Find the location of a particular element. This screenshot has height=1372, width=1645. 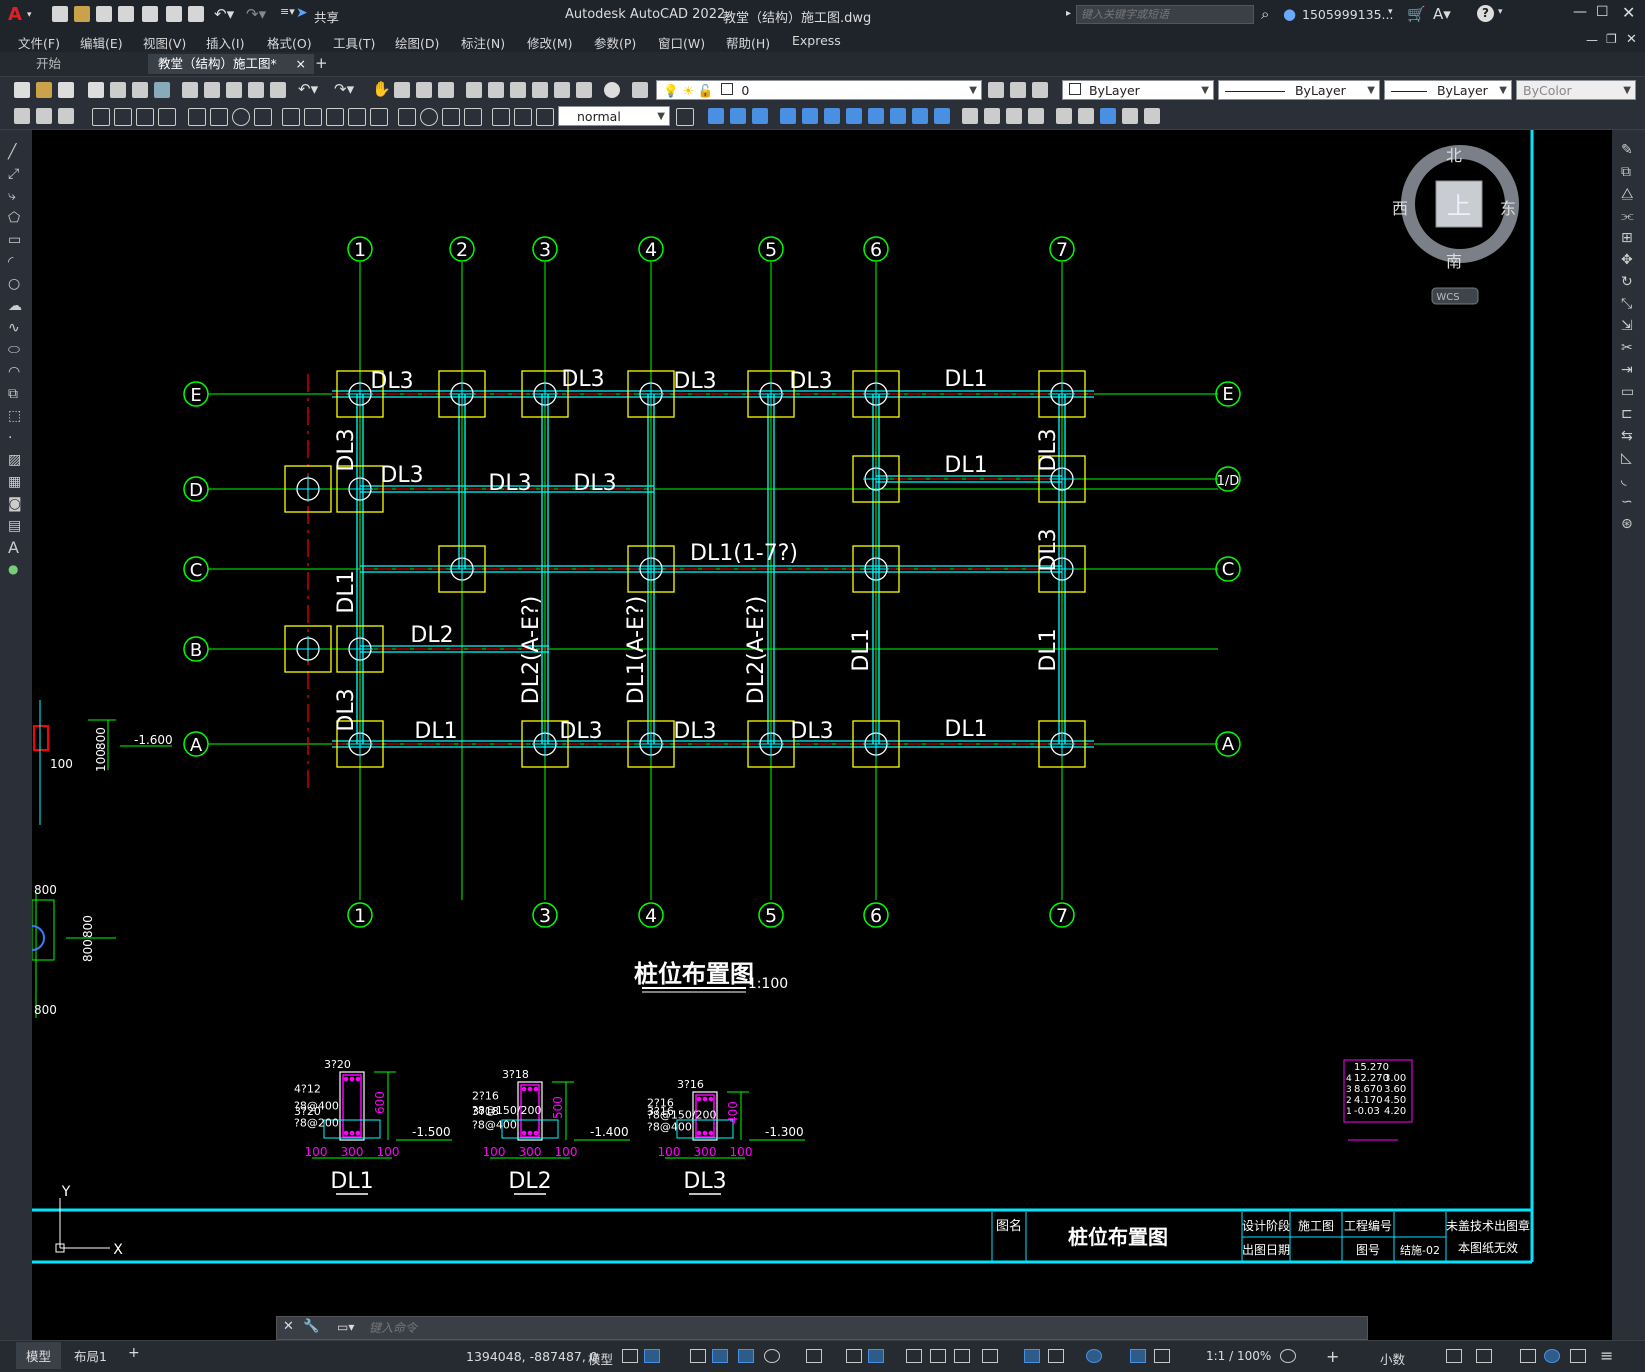

arc-length-icon is located at coordinates (145, 117).